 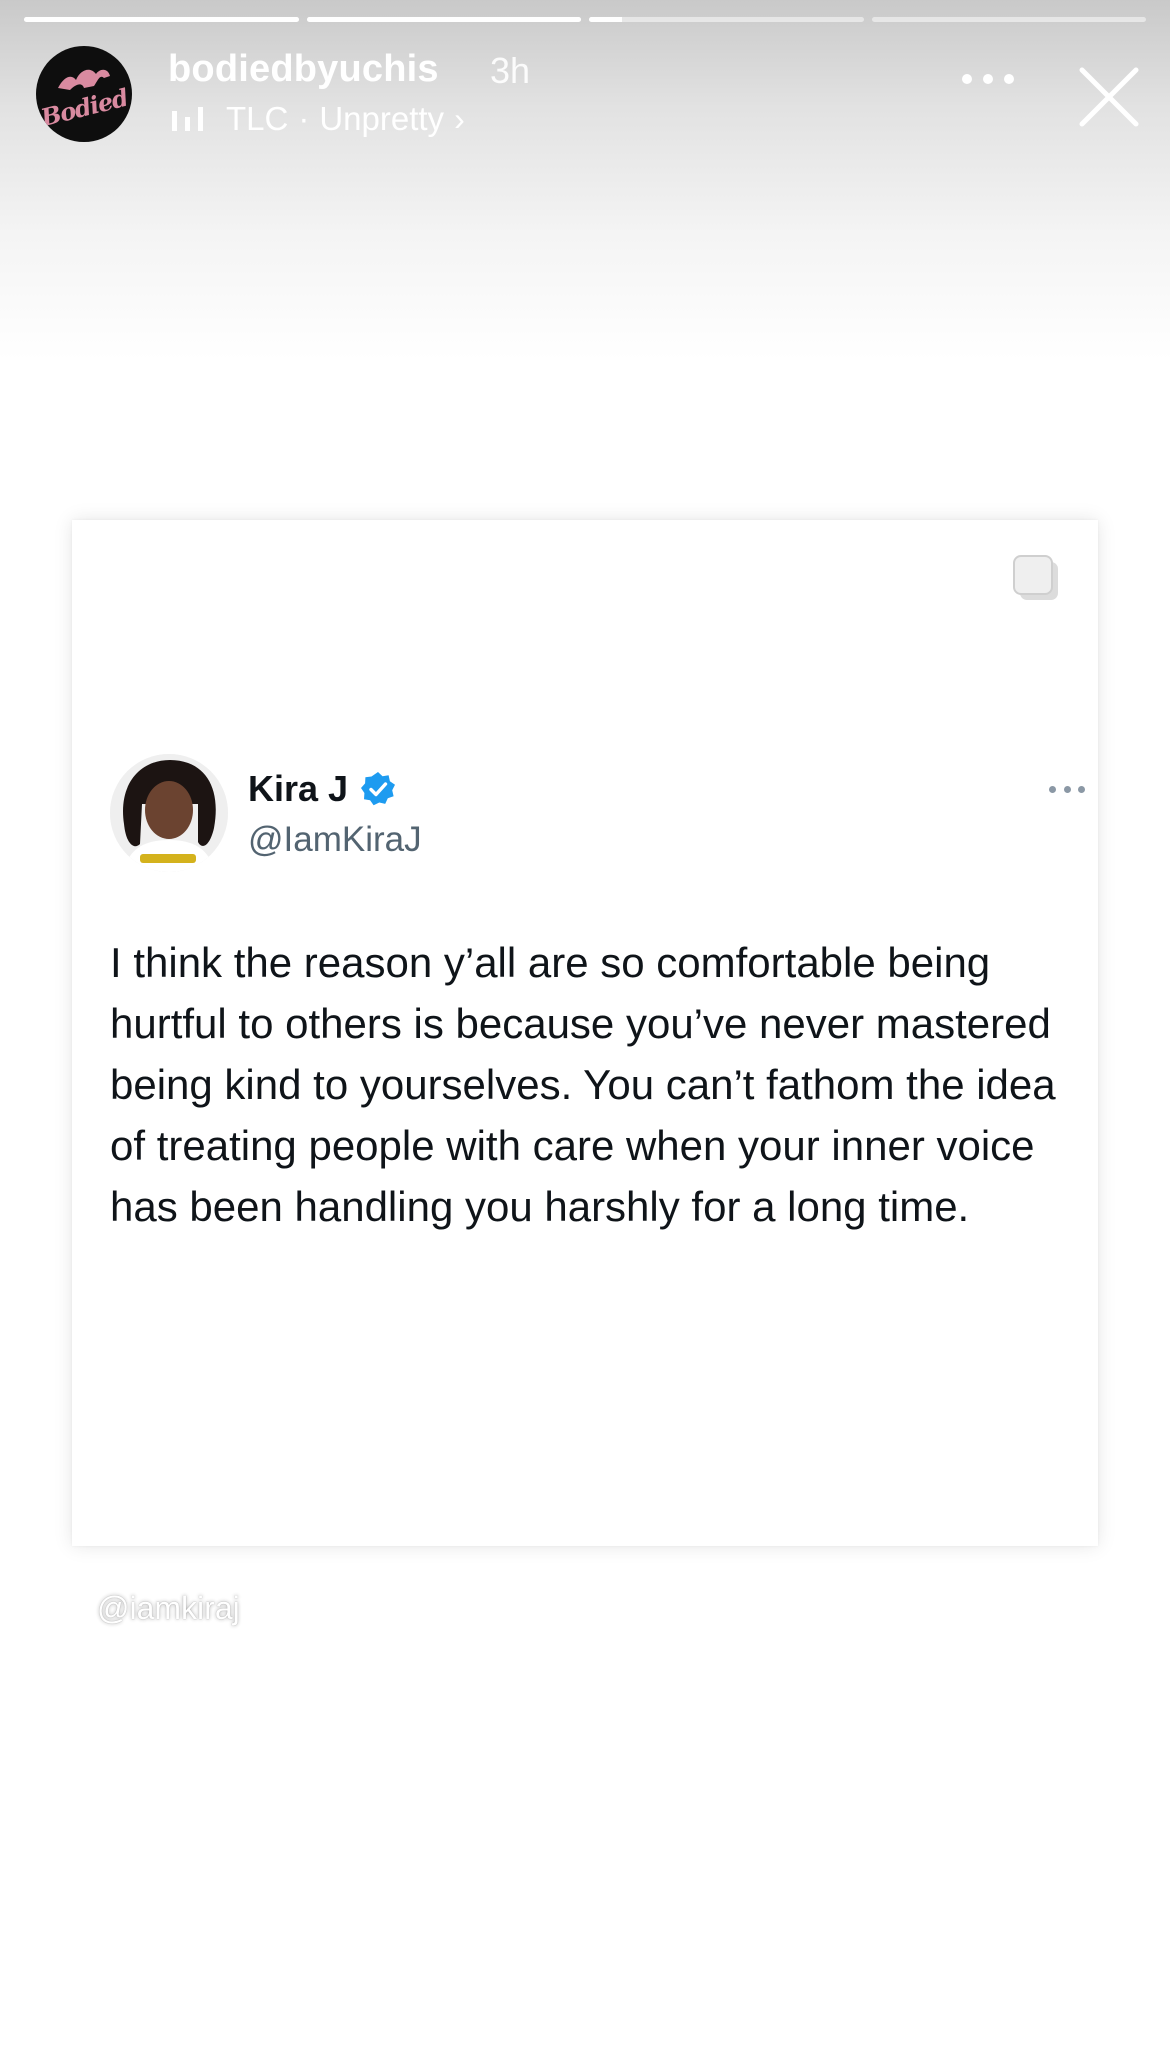 What do you see at coordinates (303, 69) in the screenshot?
I see `account-username: bodiedbyuchis` at bounding box center [303, 69].